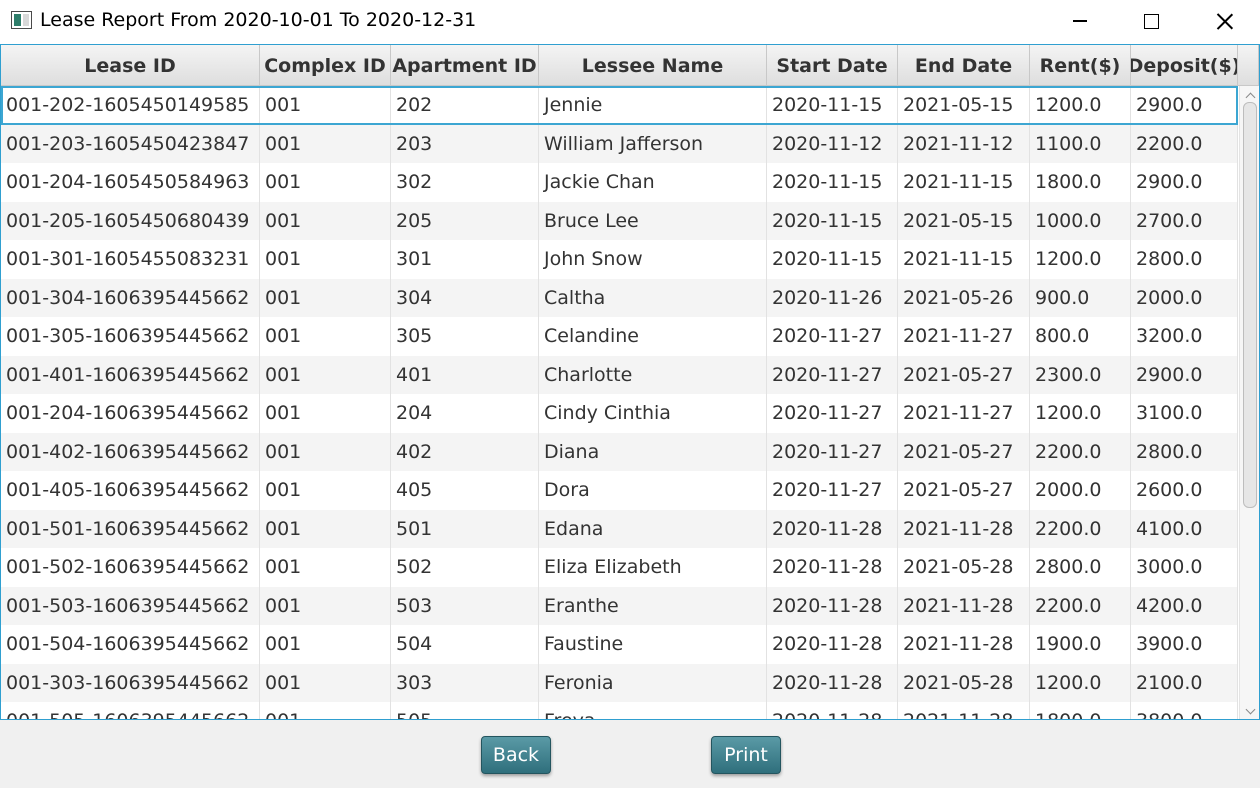 The height and width of the screenshot is (788, 1260). Describe the element at coordinates (964, 143) in the screenshot. I see `cell-end-date: 2021-11-12` at that location.